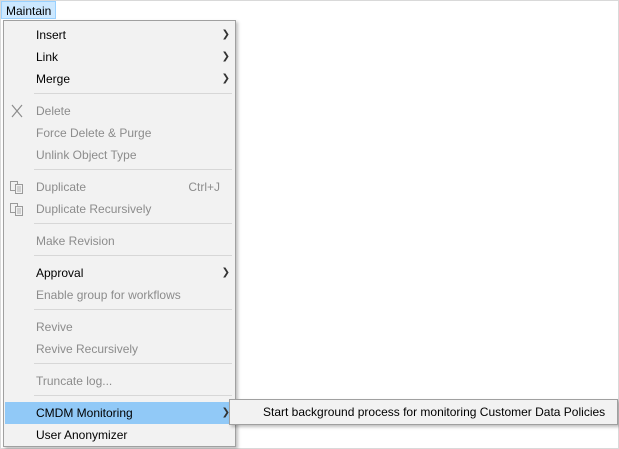 Image resolution: width=619 pixels, height=449 pixels. I want to click on menu-item-link-label: Link, so click(47, 57).